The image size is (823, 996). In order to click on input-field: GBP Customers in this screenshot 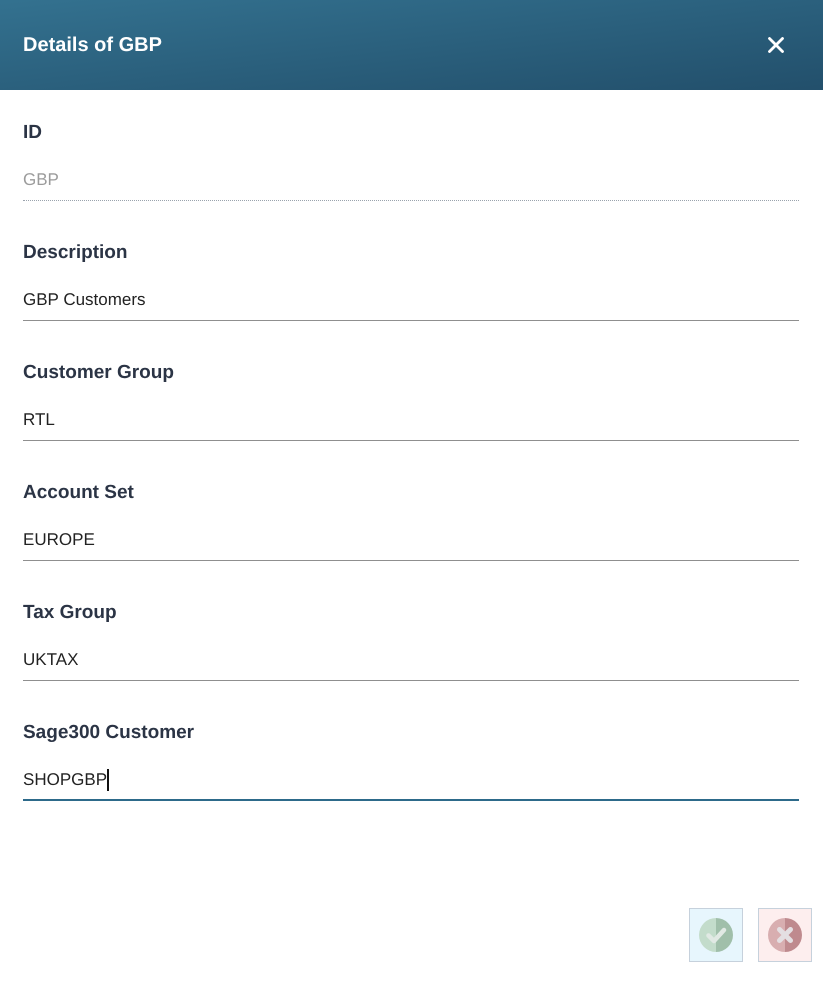, I will do `click(411, 300)`.